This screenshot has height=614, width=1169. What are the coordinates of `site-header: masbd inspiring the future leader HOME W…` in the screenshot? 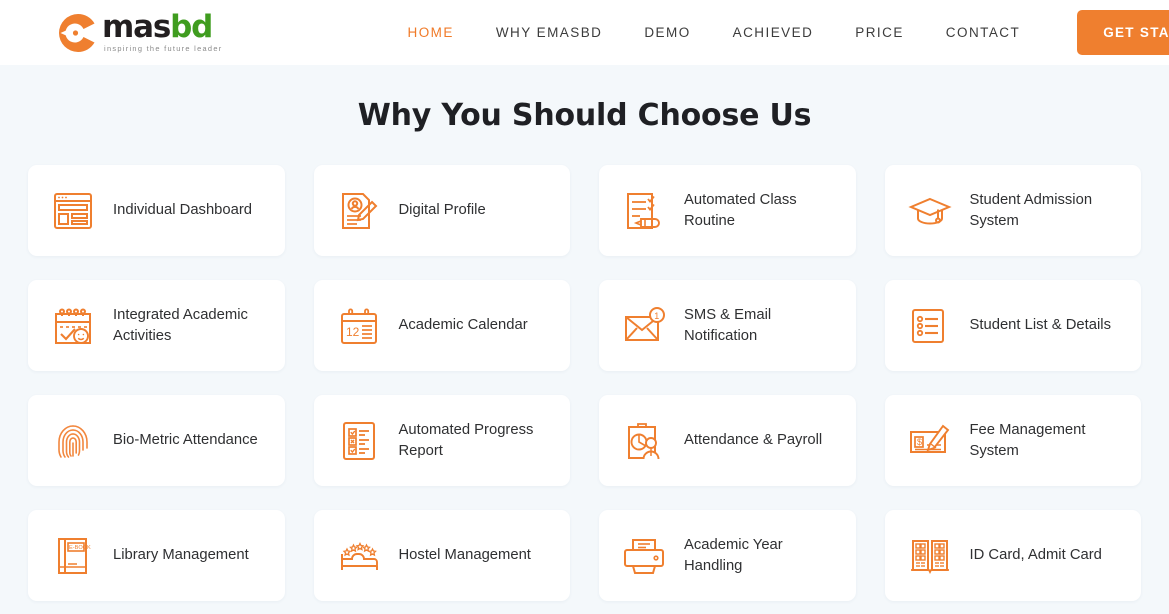 It's located at (584, 32).